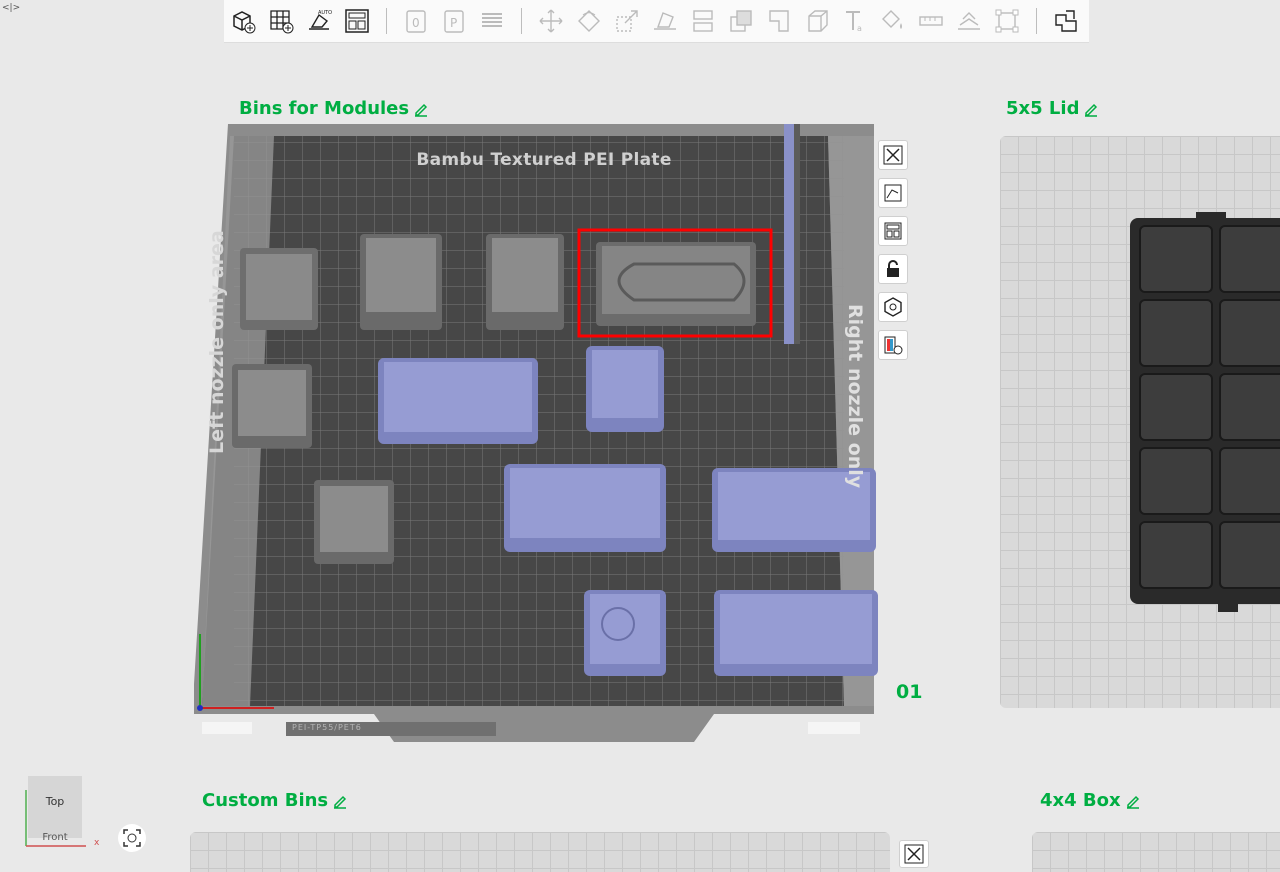 This screenshot has width=1280, height=872. I want to click on plate-title: Bambu Textured PEI Plate, so click(544, 160).